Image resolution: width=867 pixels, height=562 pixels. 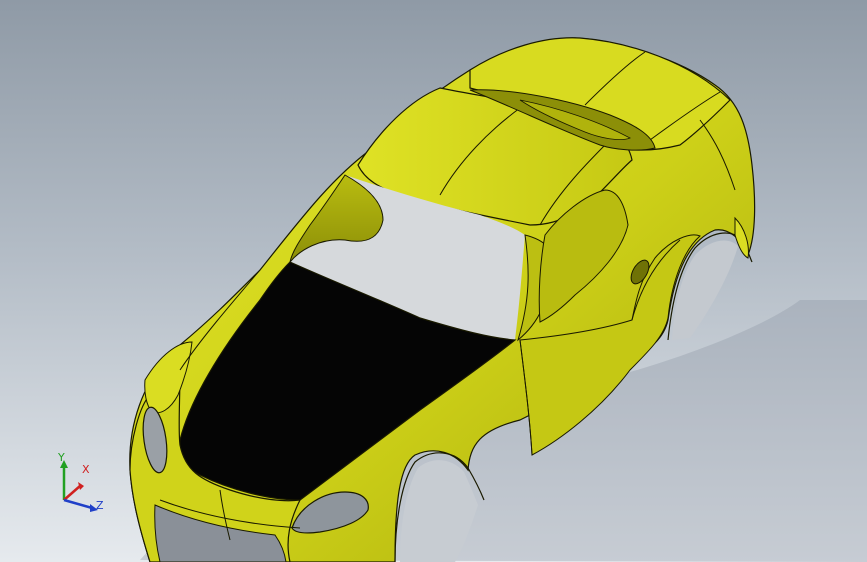 I want to click on orientation-triad: Y X Z, so click(x=80, y=484).